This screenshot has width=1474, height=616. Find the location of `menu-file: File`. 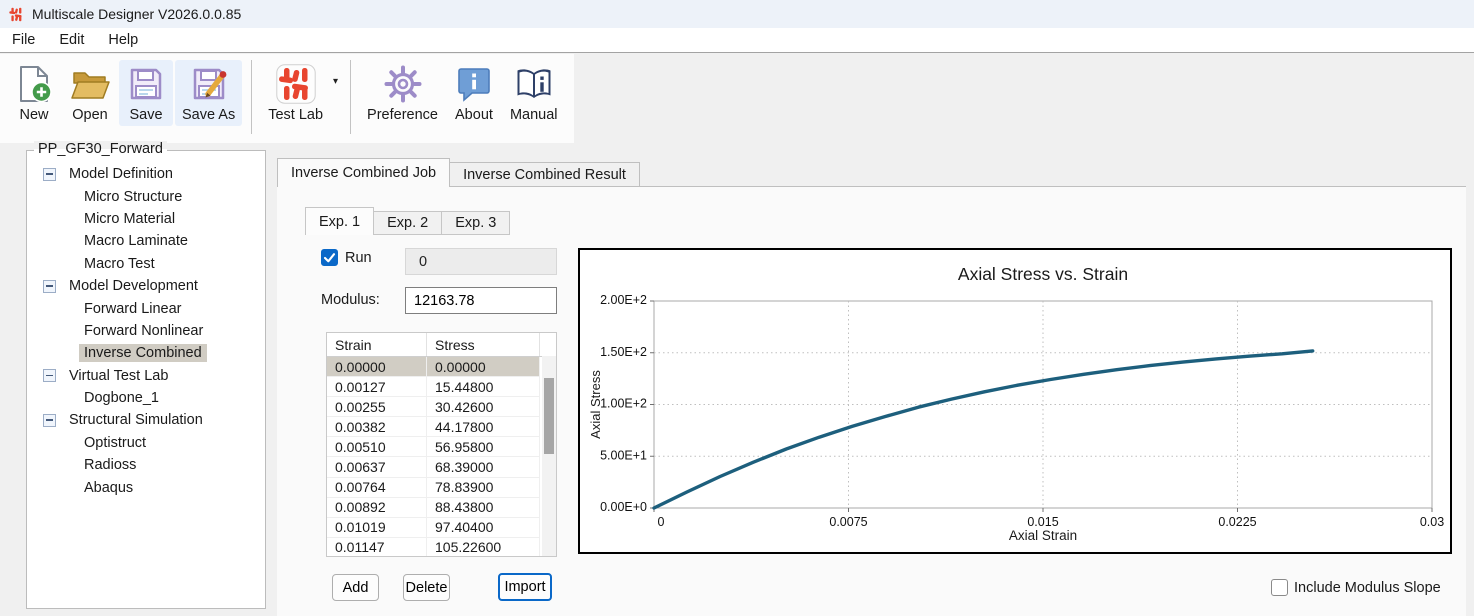

menu-file: File is located at coordinates (23, 40).